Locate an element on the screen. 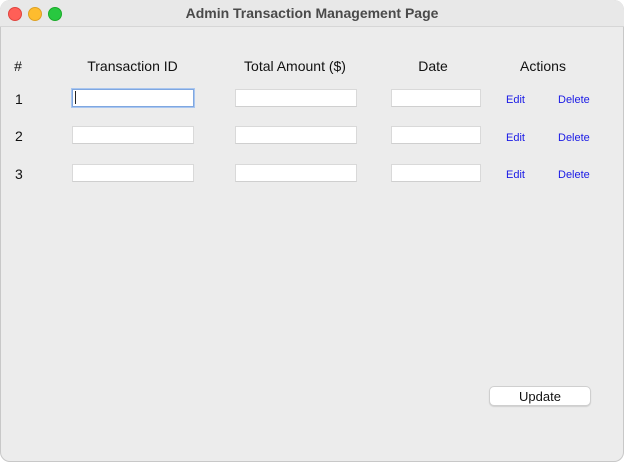 The height and width of the screenshot is (464, 624). row-number: 2 is located at coordinates (19, 136).